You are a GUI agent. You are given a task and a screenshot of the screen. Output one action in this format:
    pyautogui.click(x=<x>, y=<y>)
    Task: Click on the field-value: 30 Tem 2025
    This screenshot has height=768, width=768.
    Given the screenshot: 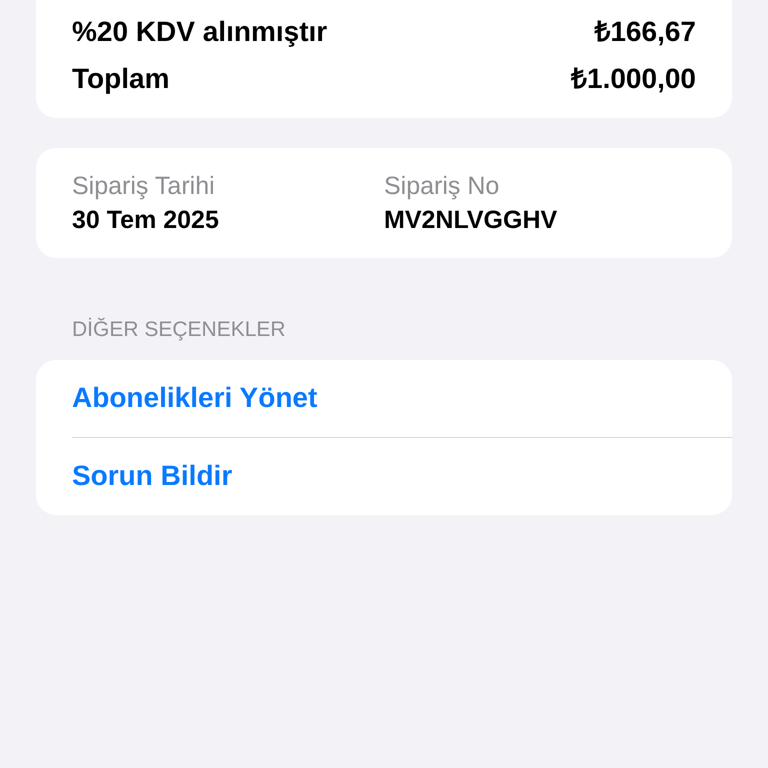 What is the action you would take?
    pyautogui.click(x=146, y=220)
    